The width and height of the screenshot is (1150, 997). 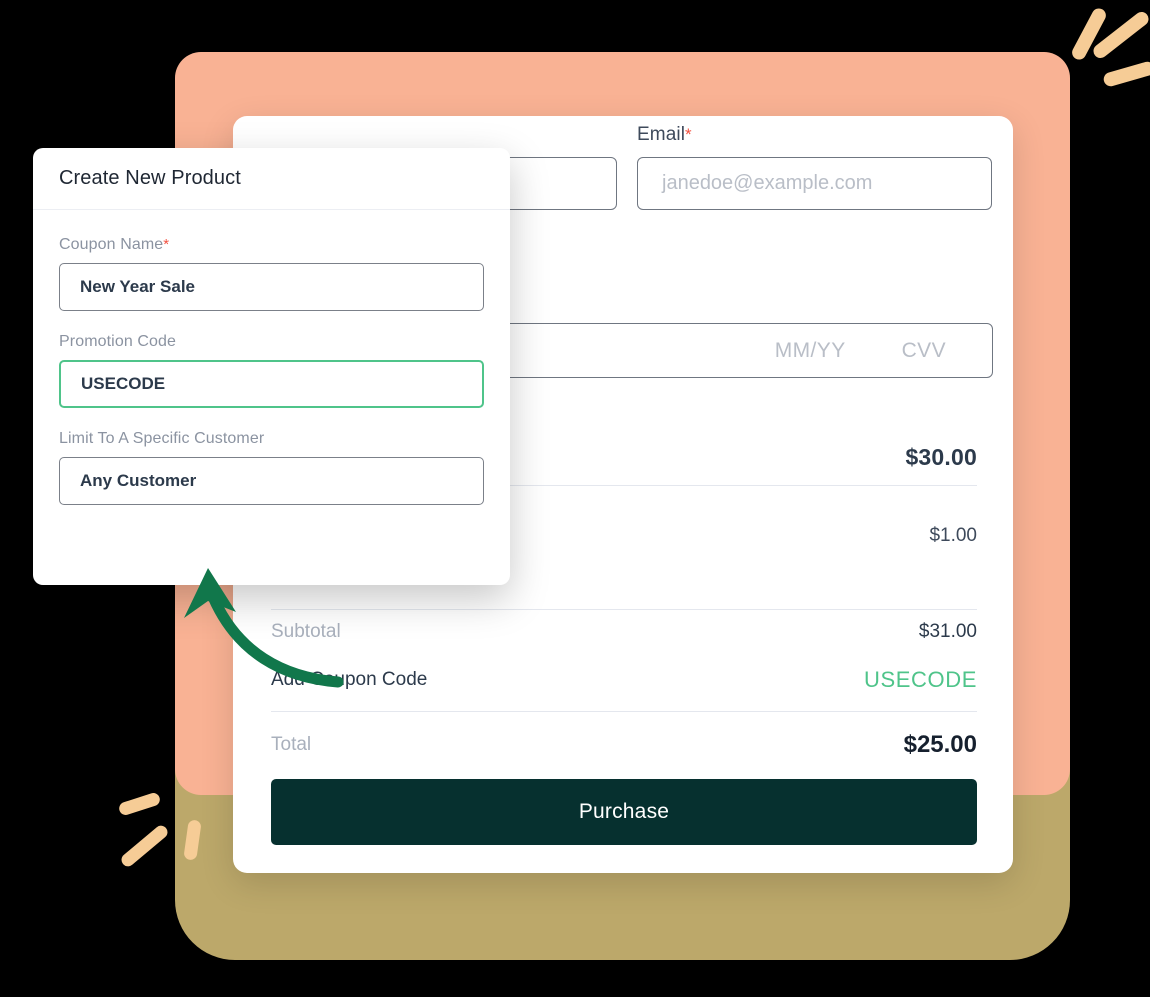 What do you see at coordinates (941, 457) in the screenshot?
I see `line-item-price: $30.00` at bounding box center [941, 457].